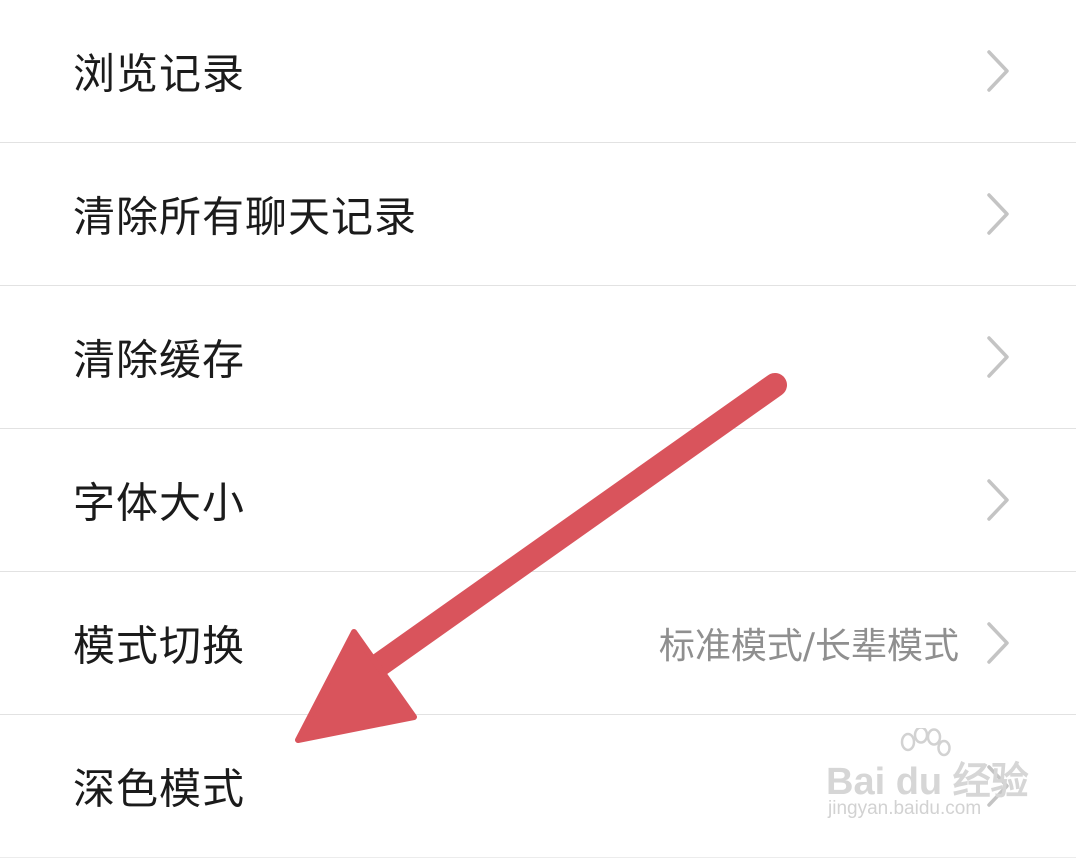 Image resolution: width=1076 pixels, height=858 pixels. Describe the element at coordinates (245, 217) in the screenshot. I see `settings-item-label: 清除所有聊天记录` at that location.